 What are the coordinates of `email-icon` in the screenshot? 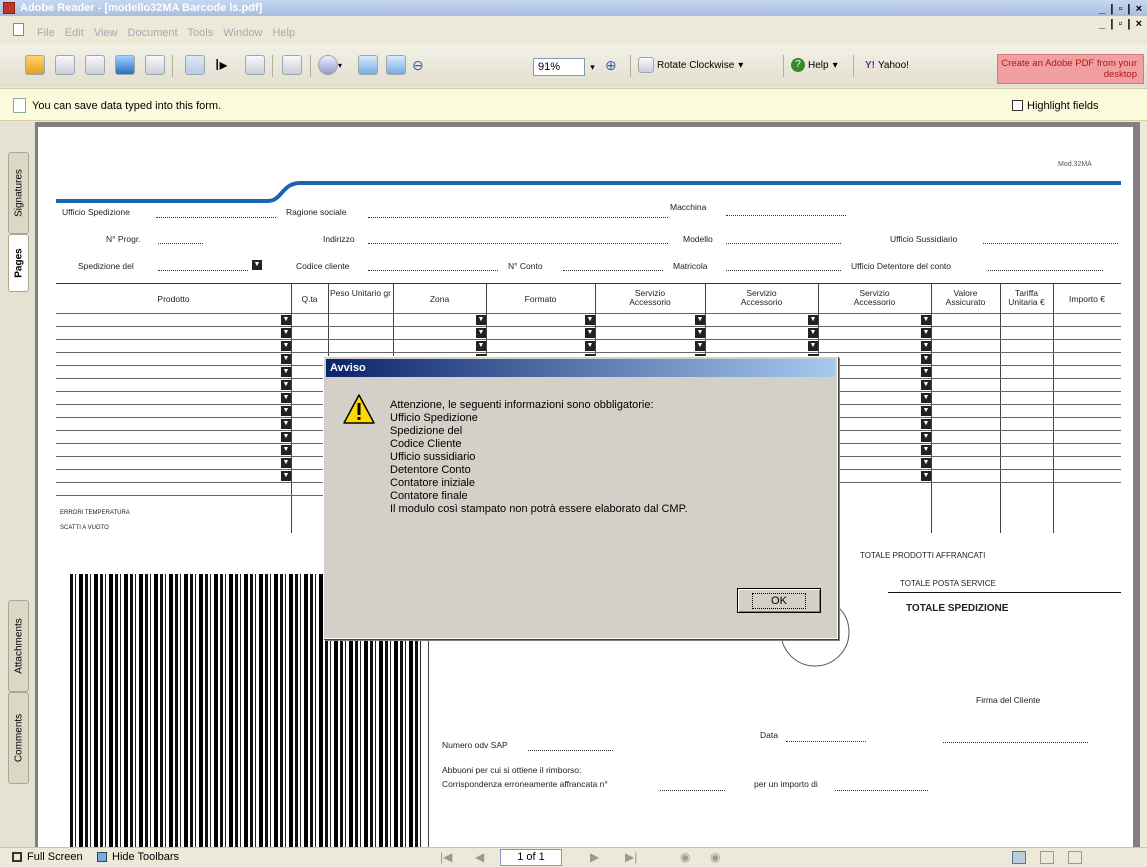 It's located at (125, 65).